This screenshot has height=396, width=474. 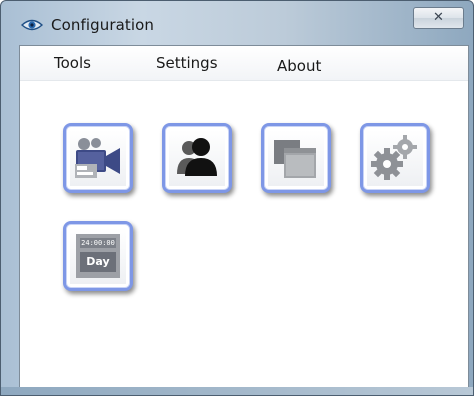 I want to click on eye-icon, so click(x=32, y=24).